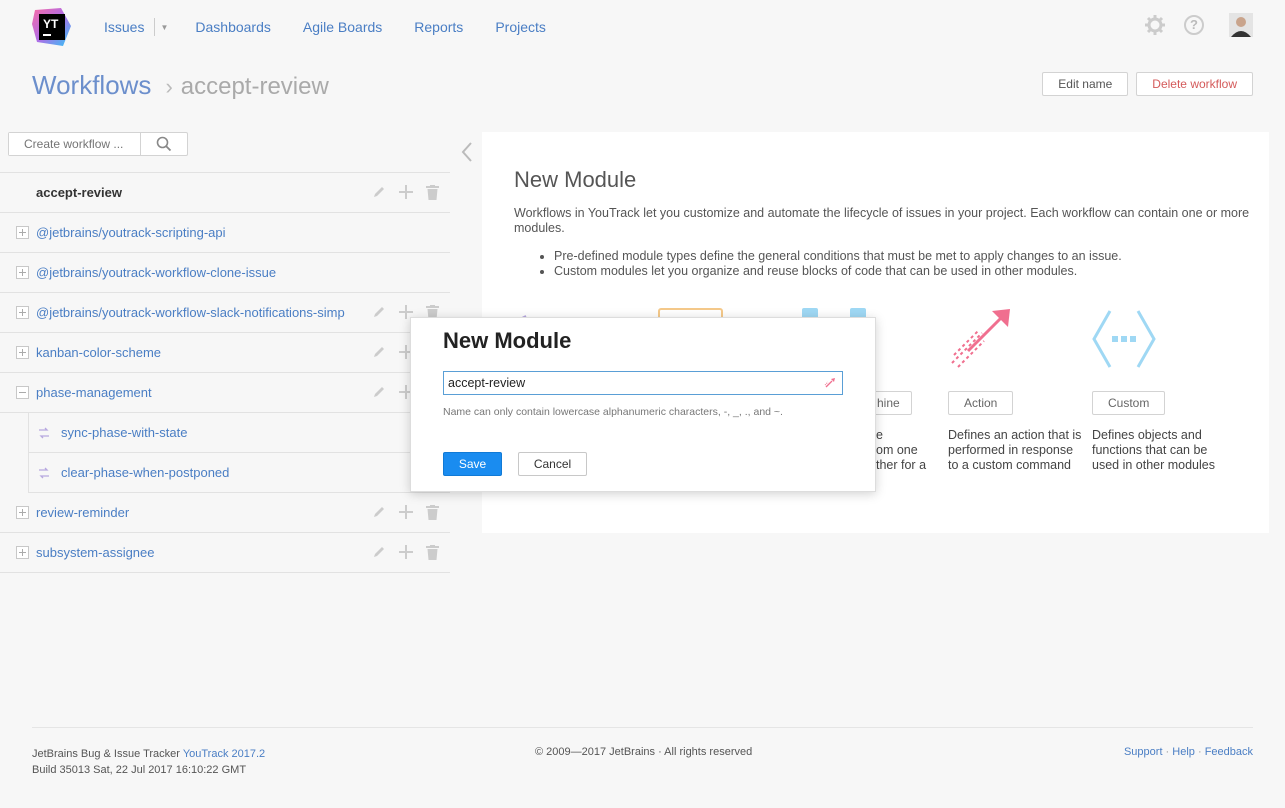 Image resolution: width=1285 pixels, height=808 pixels. Describe the element at coordinates (1143, 752) in the screenshot. I see `support-link: Support` at that location.